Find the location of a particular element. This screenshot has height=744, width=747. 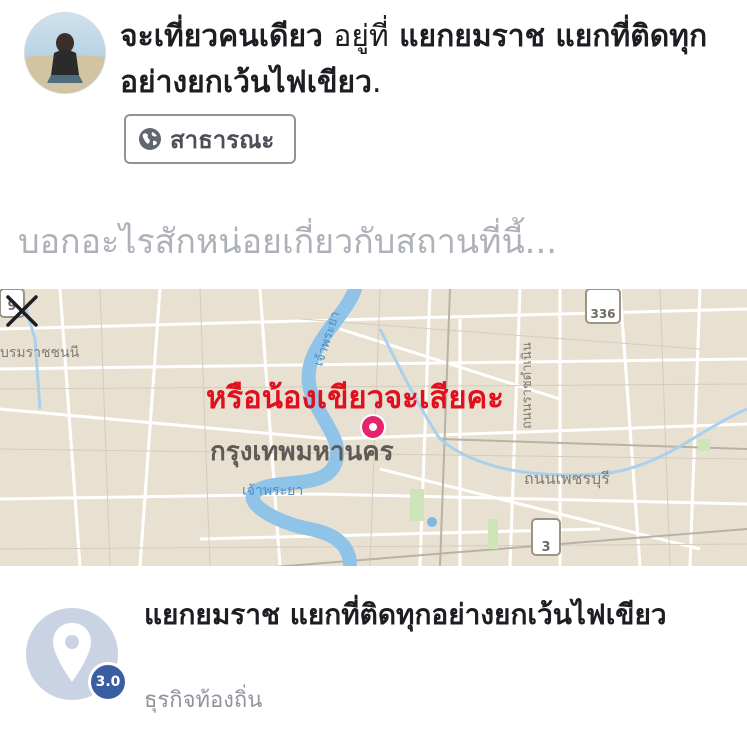

status-at-word: อยู่ที่ is located at coordinates (361, 36).